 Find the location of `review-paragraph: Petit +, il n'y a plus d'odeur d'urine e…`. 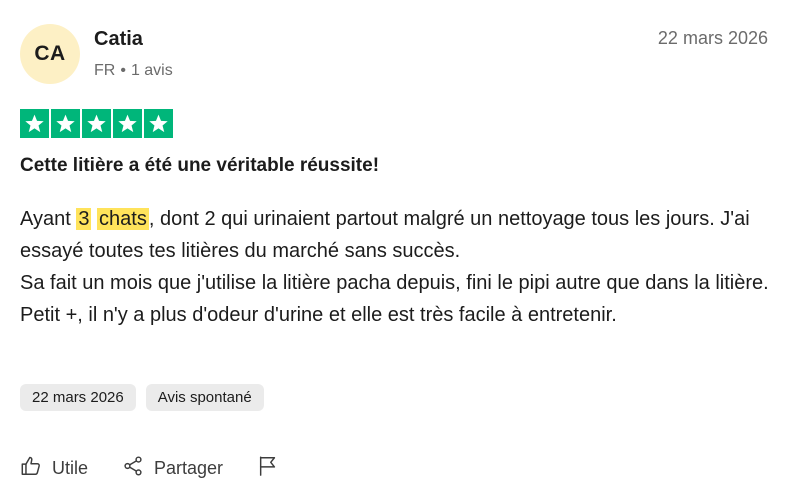

review-paragraph: Petit +, il n'y a plus d'odeur d'urine e… is located at coordinates (318, 315).